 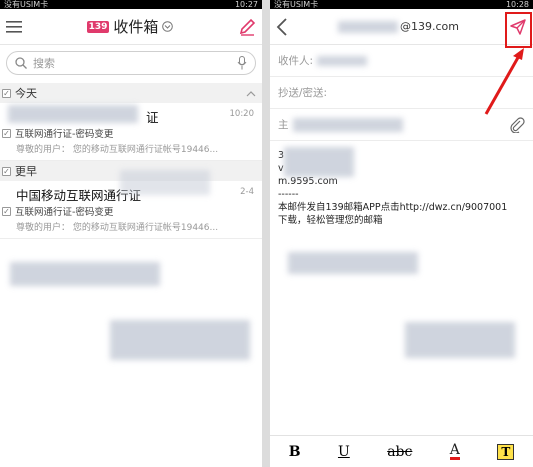 I want to click on search-input: 搜索, so click(x=132, y=63).